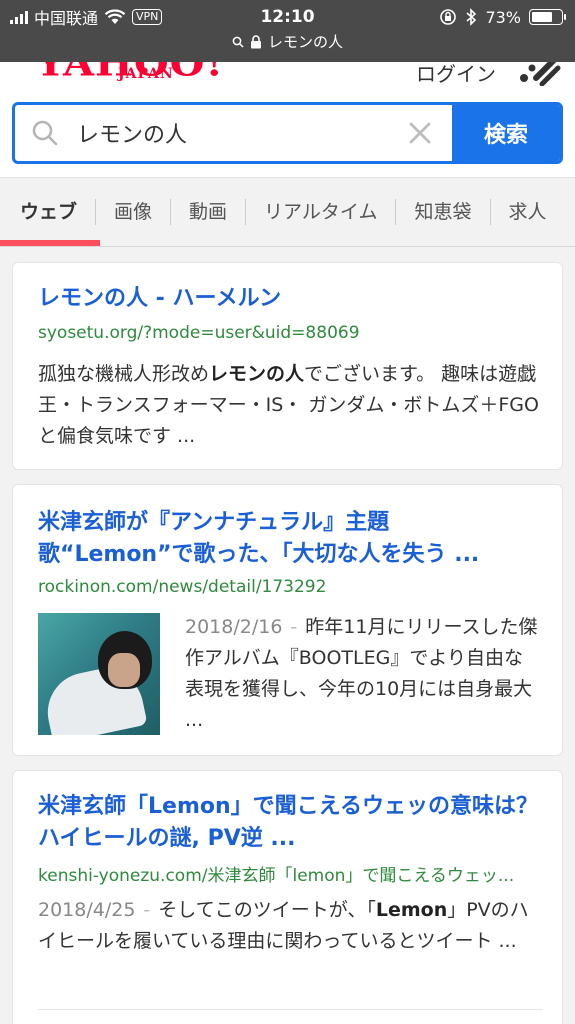 The width and height of the screenshot is (575, 1024). Describe the element at coordinates (87, 910) in the screenshot. I see `result-date: 2018/4/25` at that location.